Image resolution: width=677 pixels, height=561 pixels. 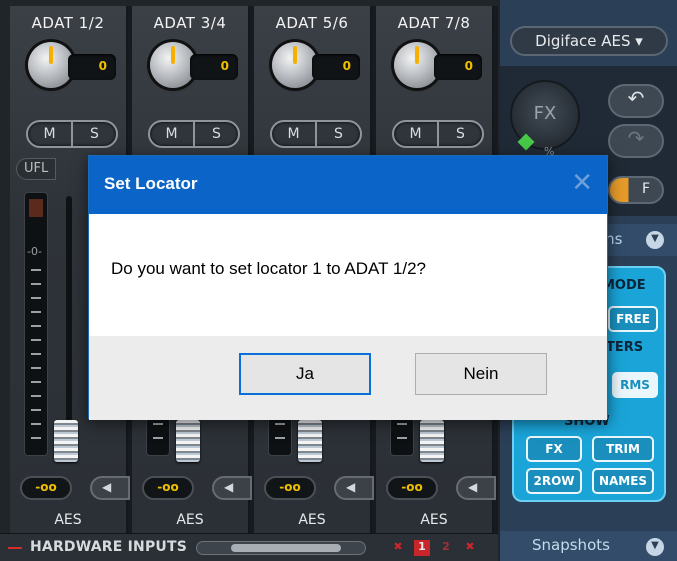 I want to click on device-selector: Digiface AES ▾, so click(x=589, y=41).